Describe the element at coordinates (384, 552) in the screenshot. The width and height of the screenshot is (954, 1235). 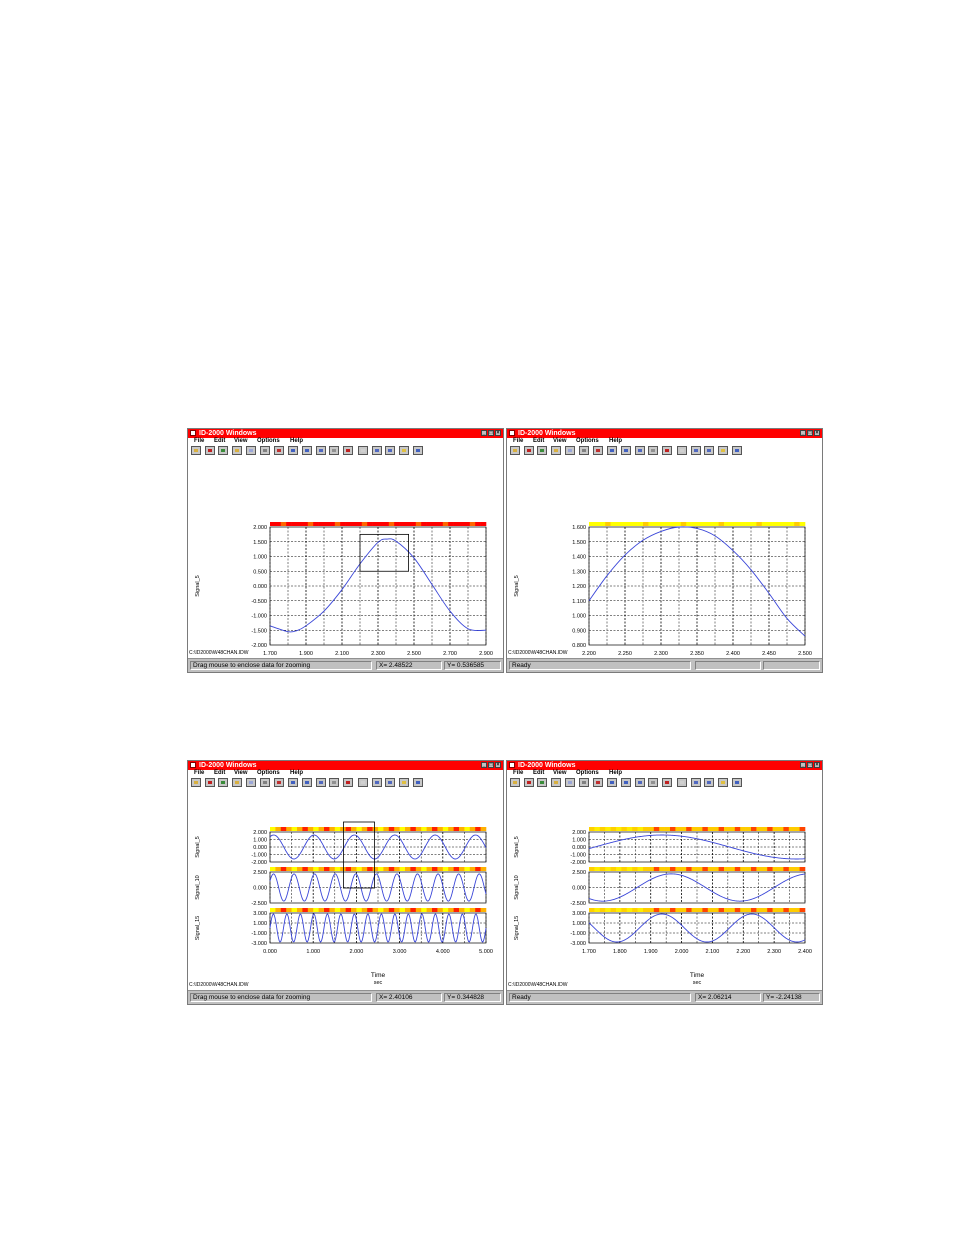
I see `zoom-selection-box` at that location.